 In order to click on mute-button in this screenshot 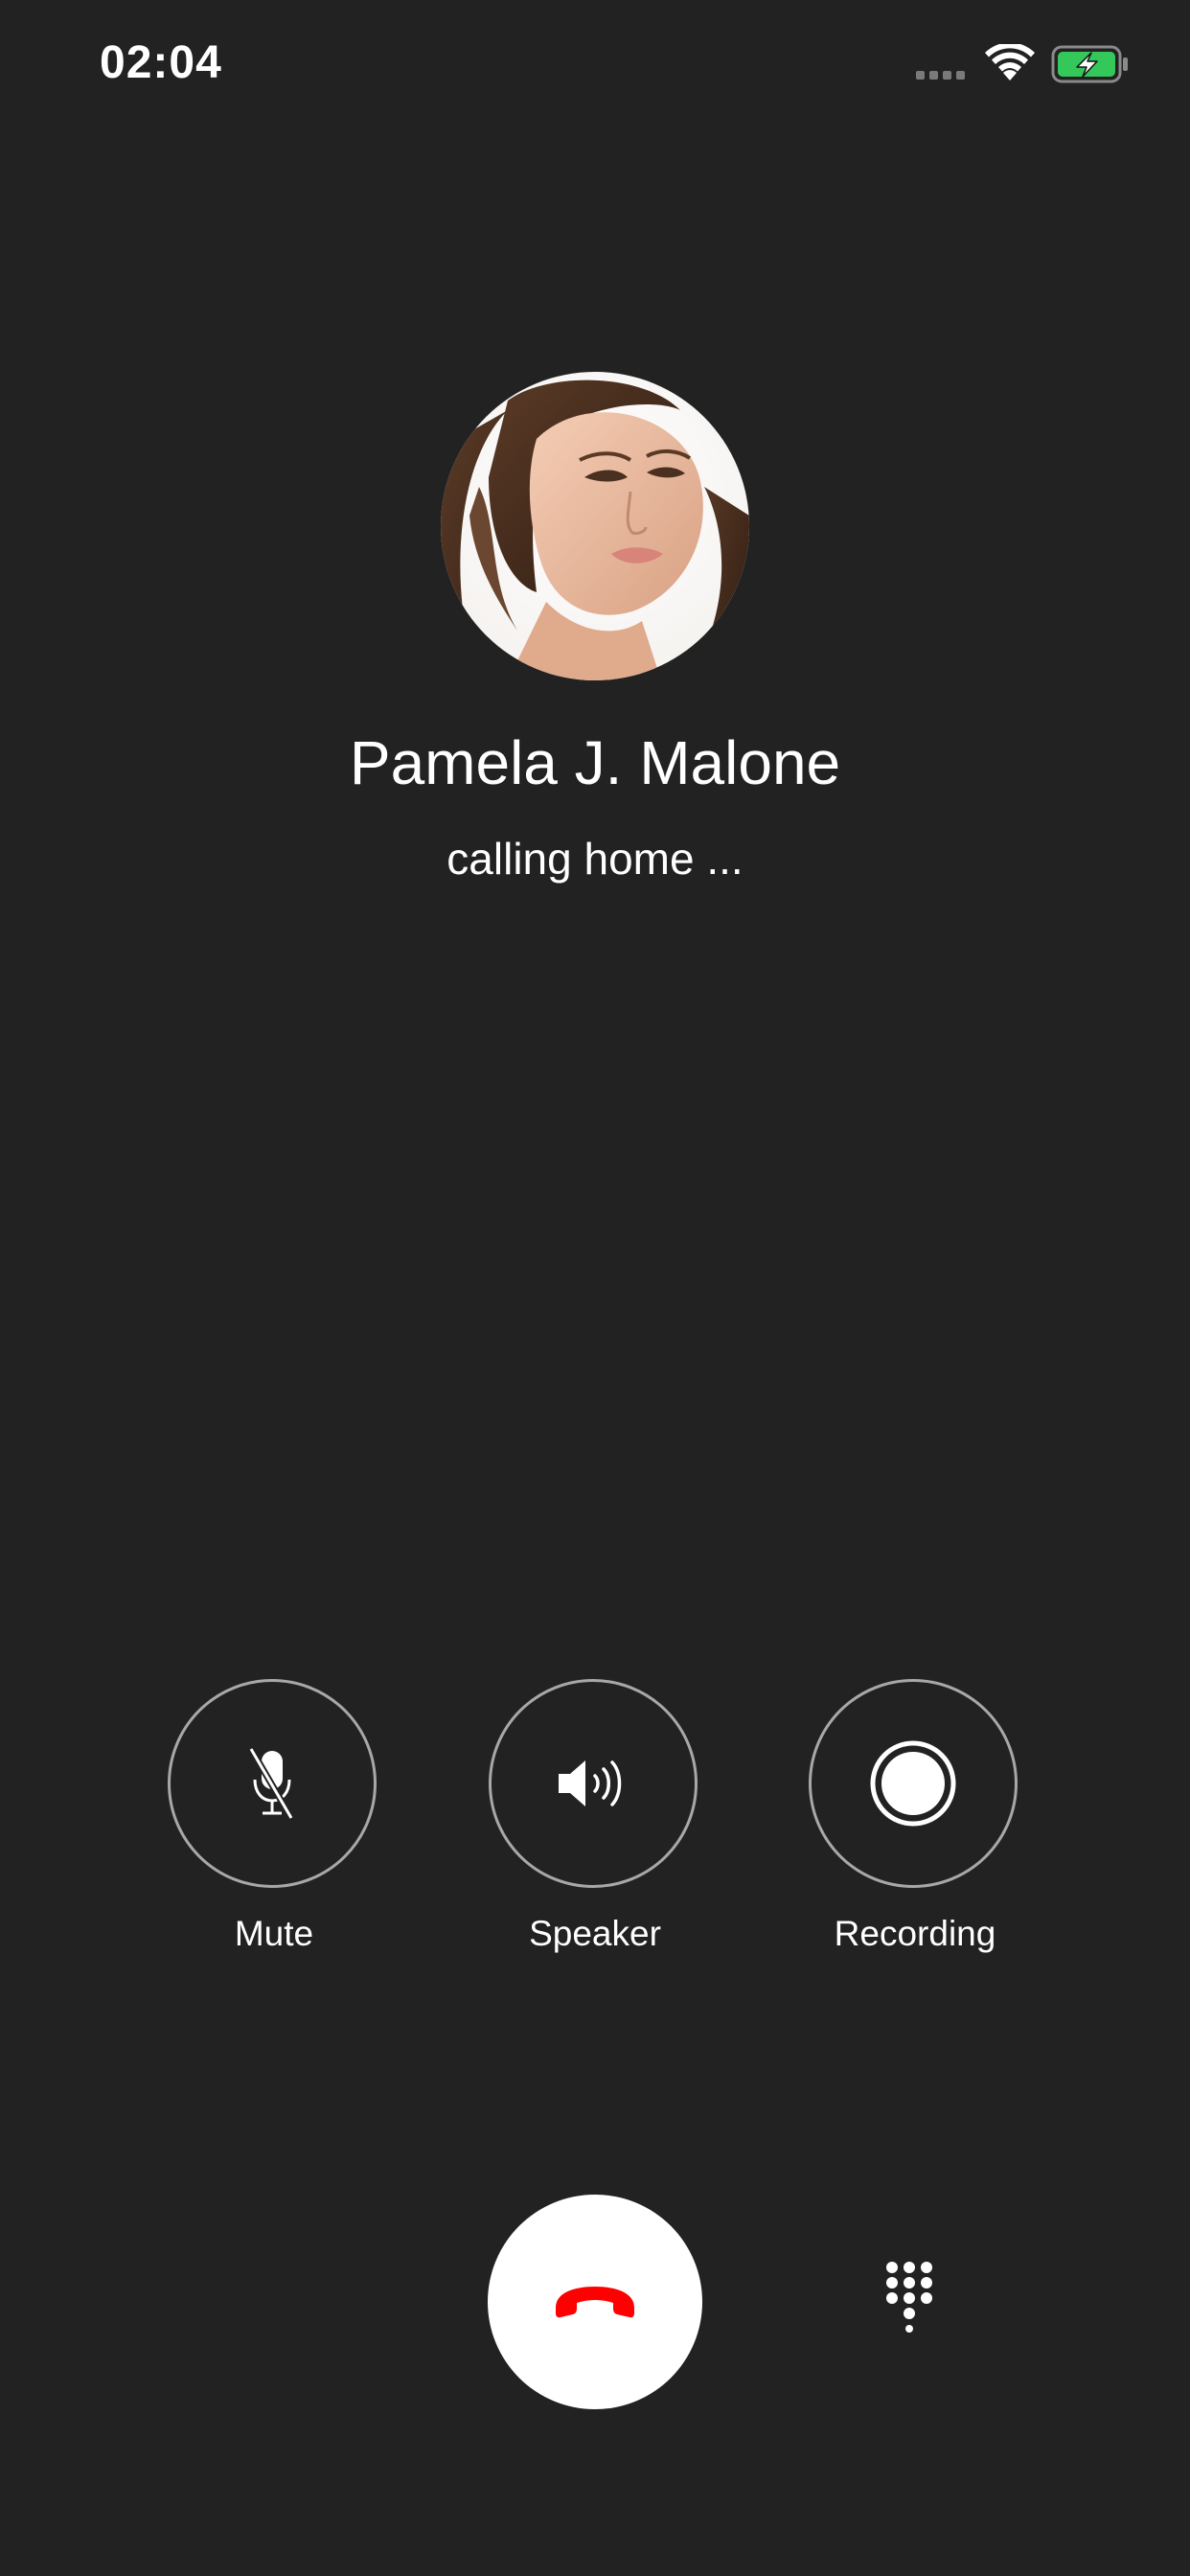, I will do `click(272, 1783)`.